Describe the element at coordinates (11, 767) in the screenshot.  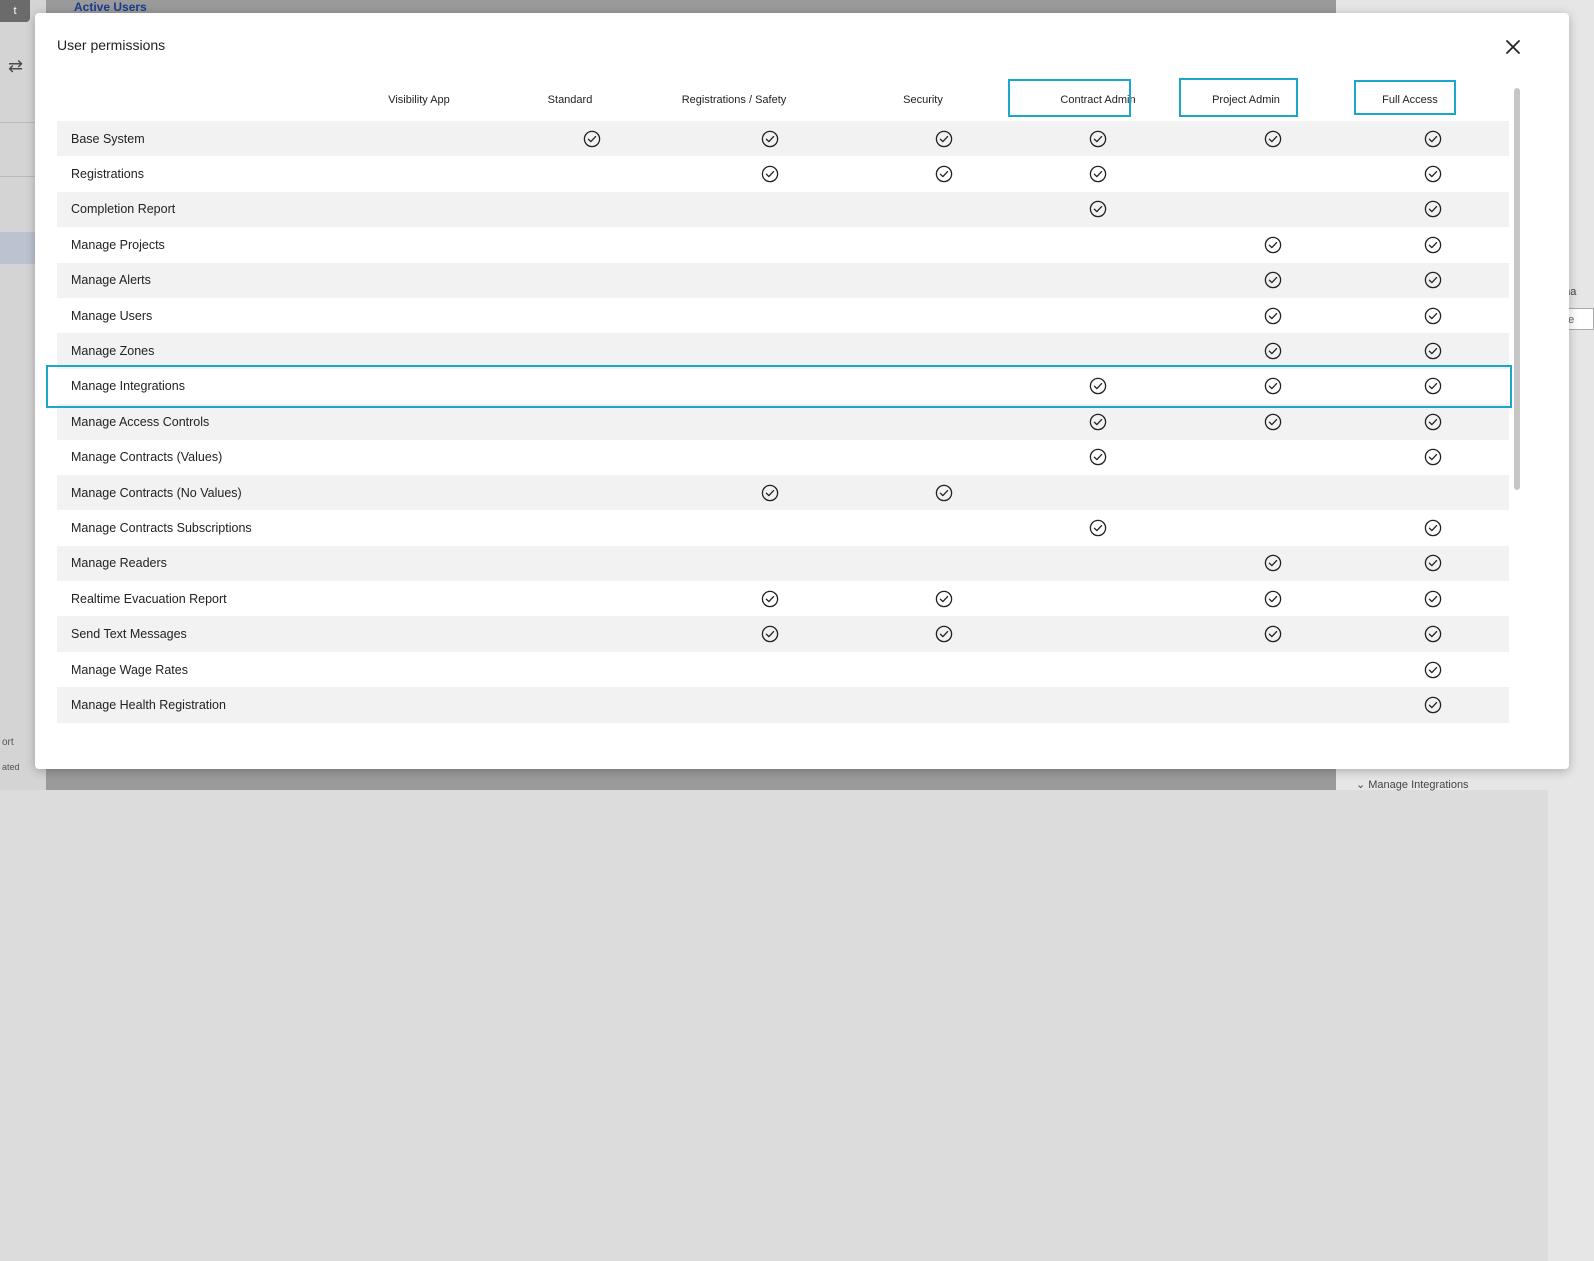
I see `sidebar-text: ated` at that location.